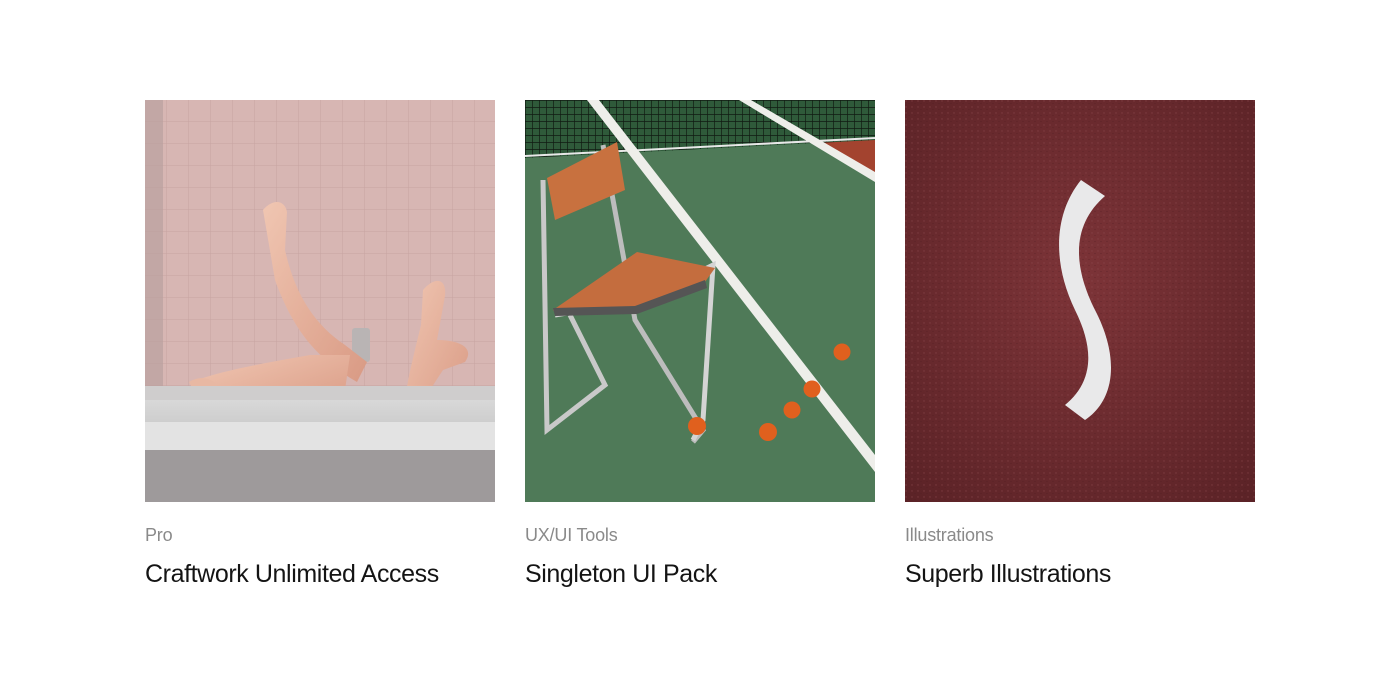  Describe the element at coordinates (320, 574) in the screenshot. I see `card-title: Craftwork Unlimited Access` at that location.